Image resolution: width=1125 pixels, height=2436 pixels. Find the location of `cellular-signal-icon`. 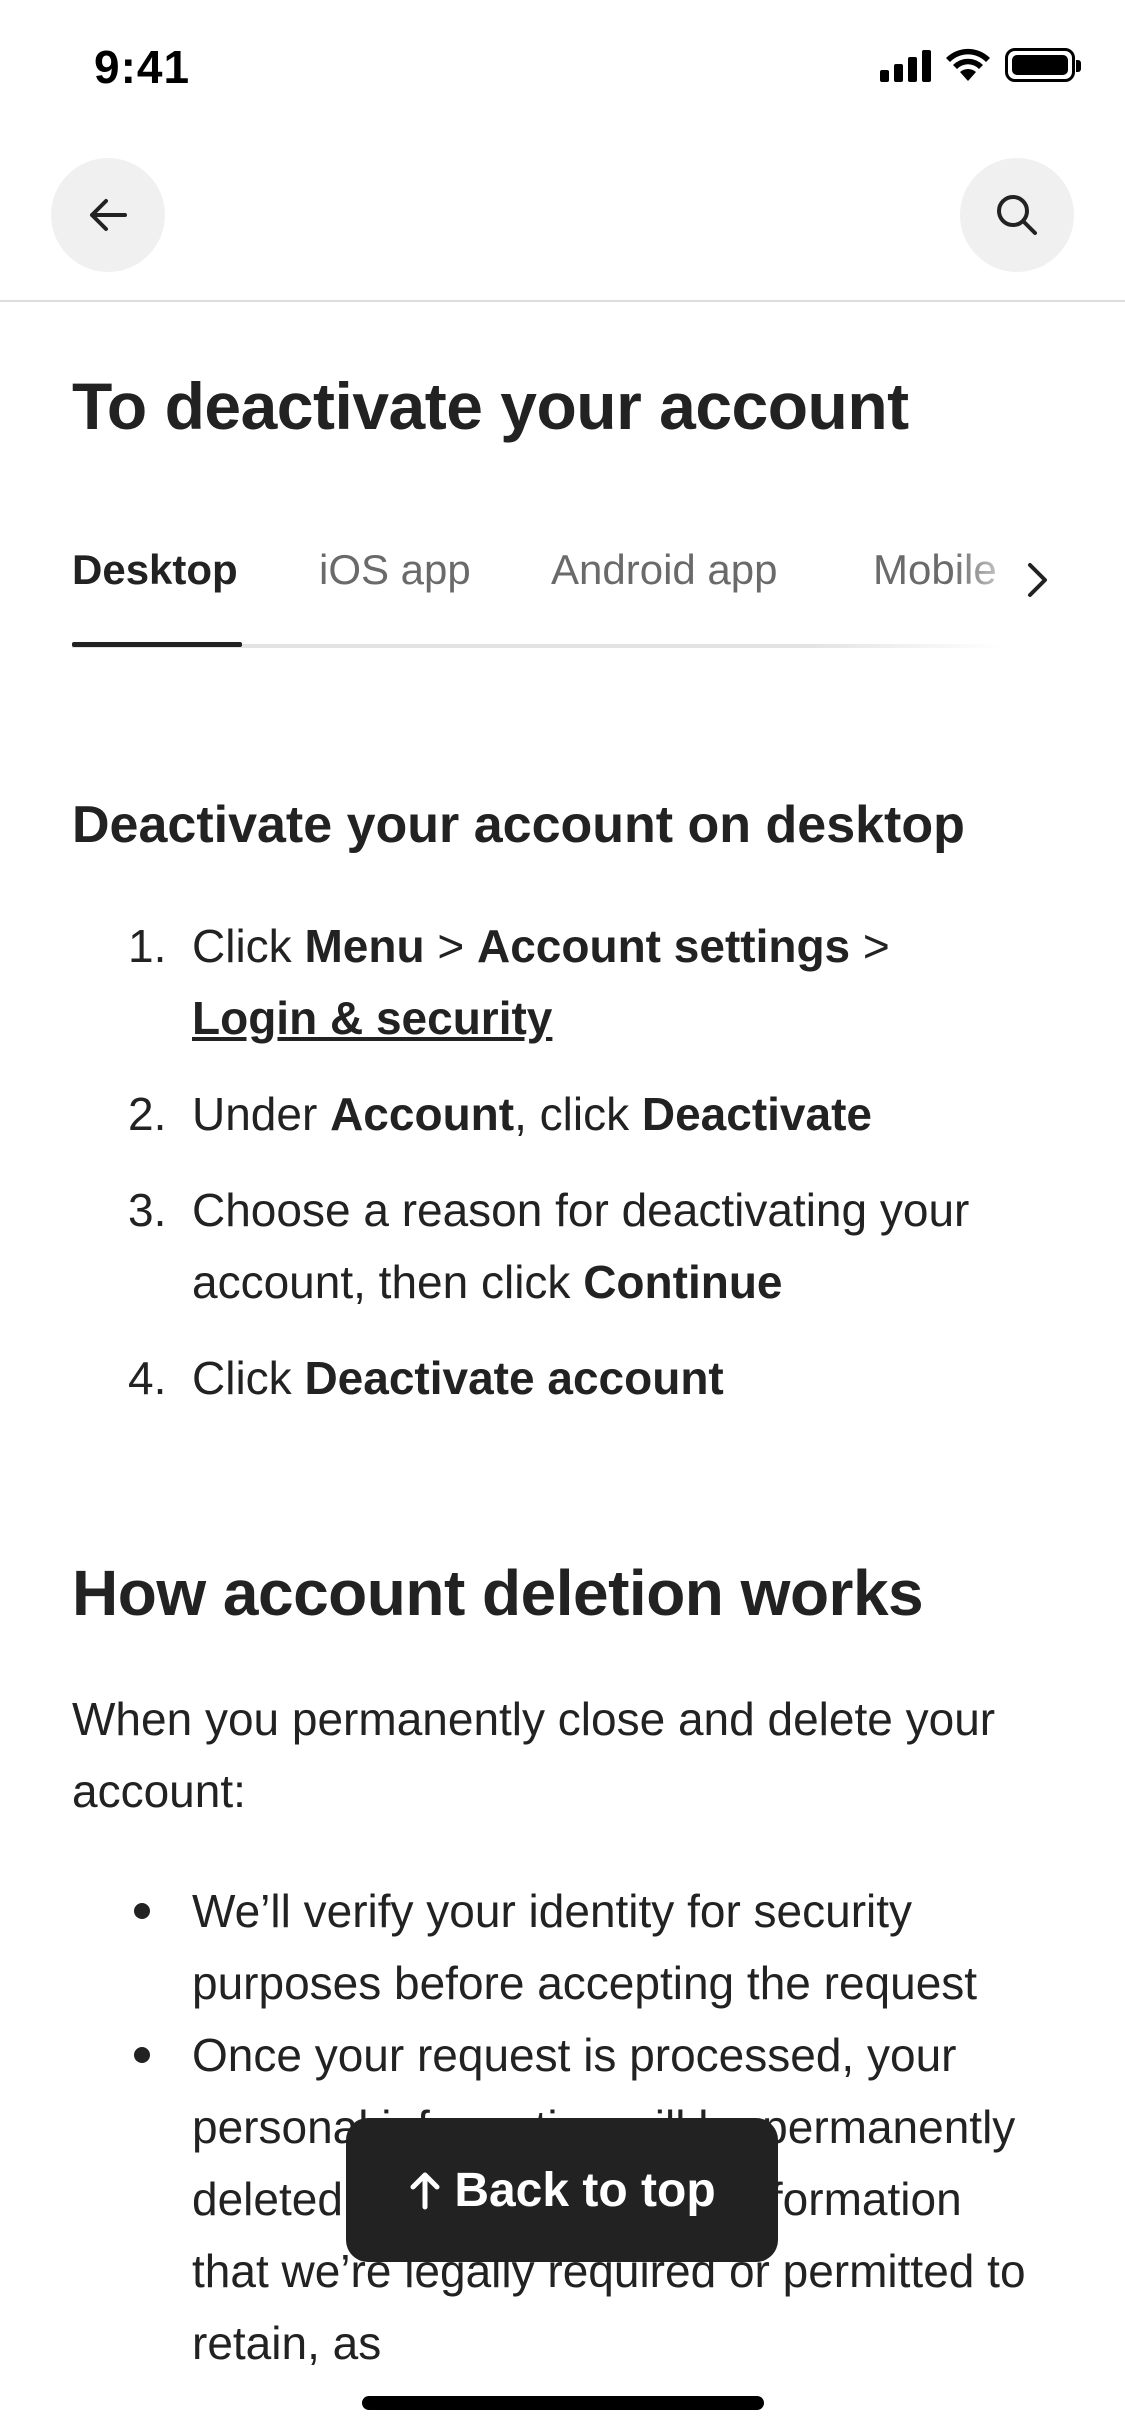

cellular-signal-icon is located at coordinates (905, 65).